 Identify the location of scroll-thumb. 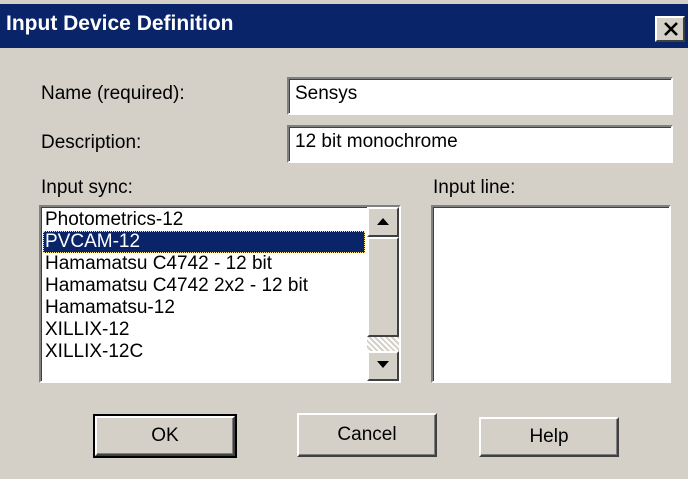
(383, 287).